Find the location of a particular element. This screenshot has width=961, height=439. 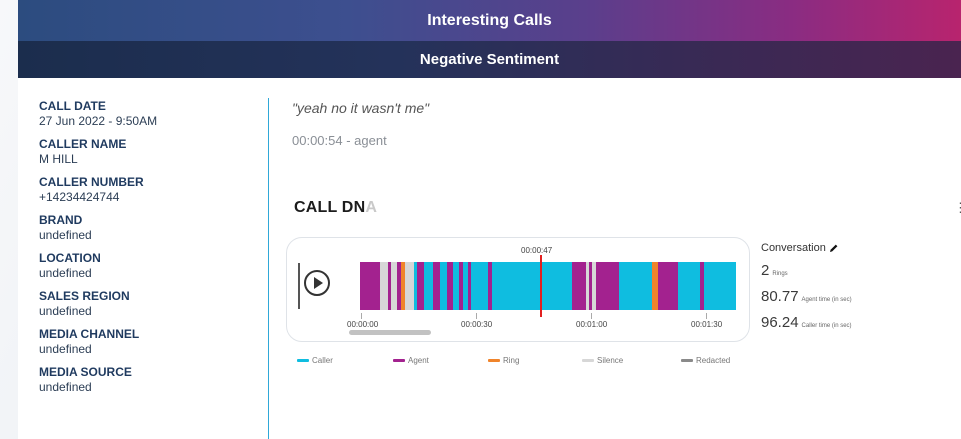

rings-stat: 2 Rings is located at coordinates (856, 271).